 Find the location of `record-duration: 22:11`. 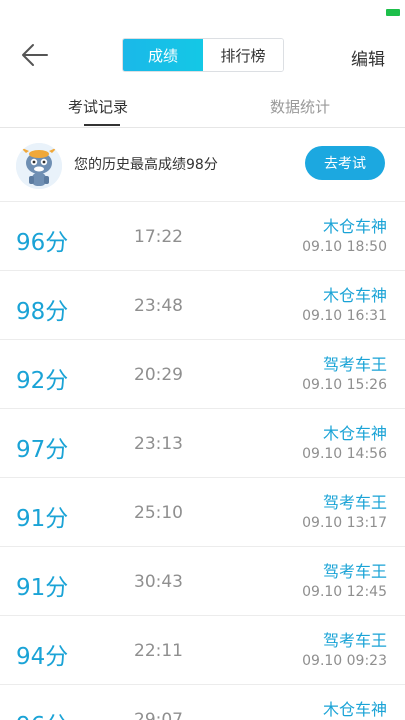

record-duration: 22:11 is located at coordinates (158, 651).